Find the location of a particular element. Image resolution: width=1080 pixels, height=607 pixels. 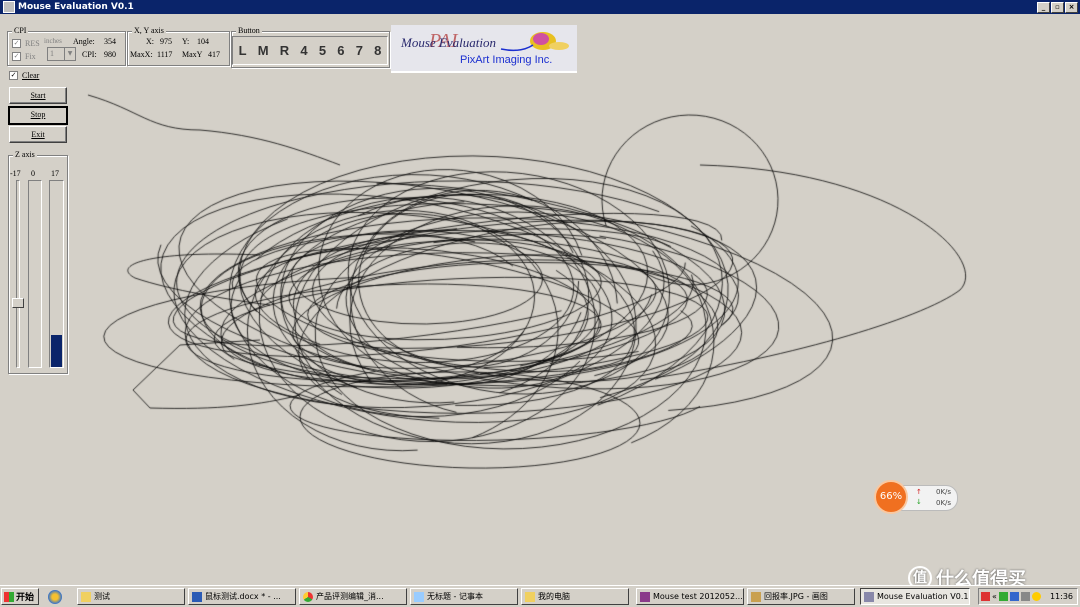

start-button-label: Start is located at coordinates (38, 95).